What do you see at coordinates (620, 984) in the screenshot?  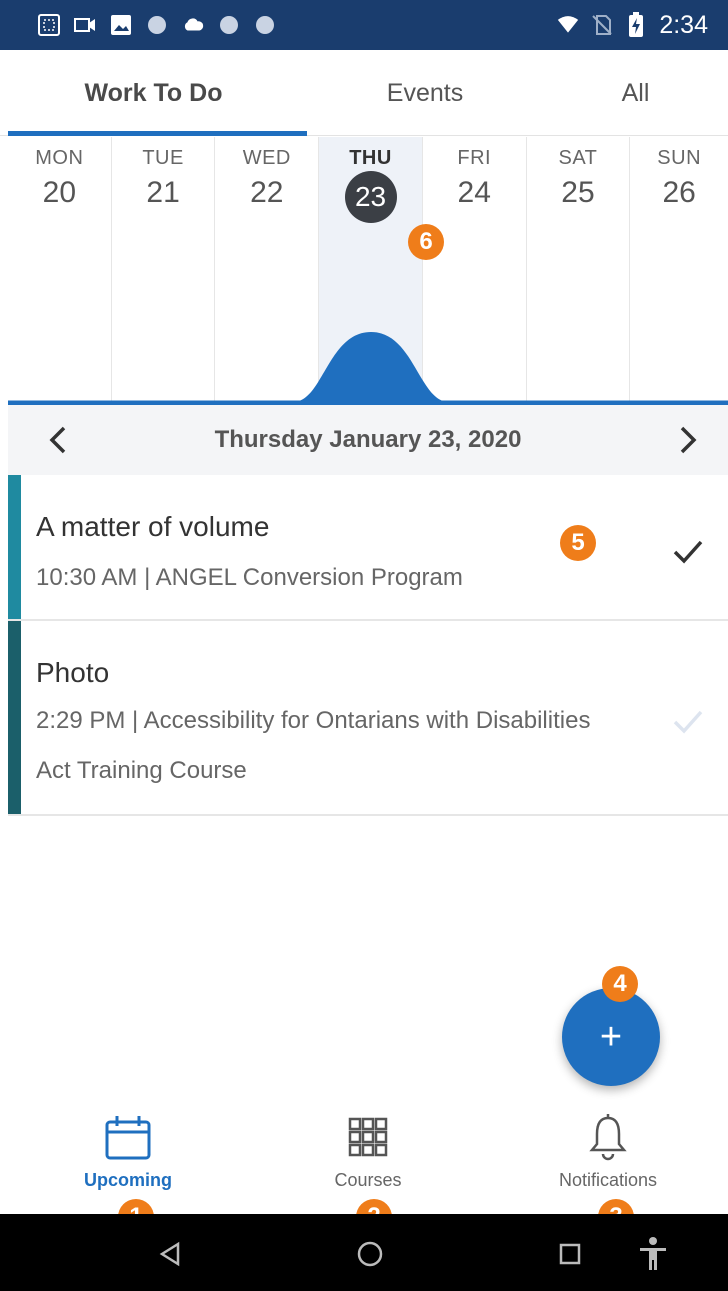 I see `annotation-badge-4: 4` at bounding box center [620, 984].